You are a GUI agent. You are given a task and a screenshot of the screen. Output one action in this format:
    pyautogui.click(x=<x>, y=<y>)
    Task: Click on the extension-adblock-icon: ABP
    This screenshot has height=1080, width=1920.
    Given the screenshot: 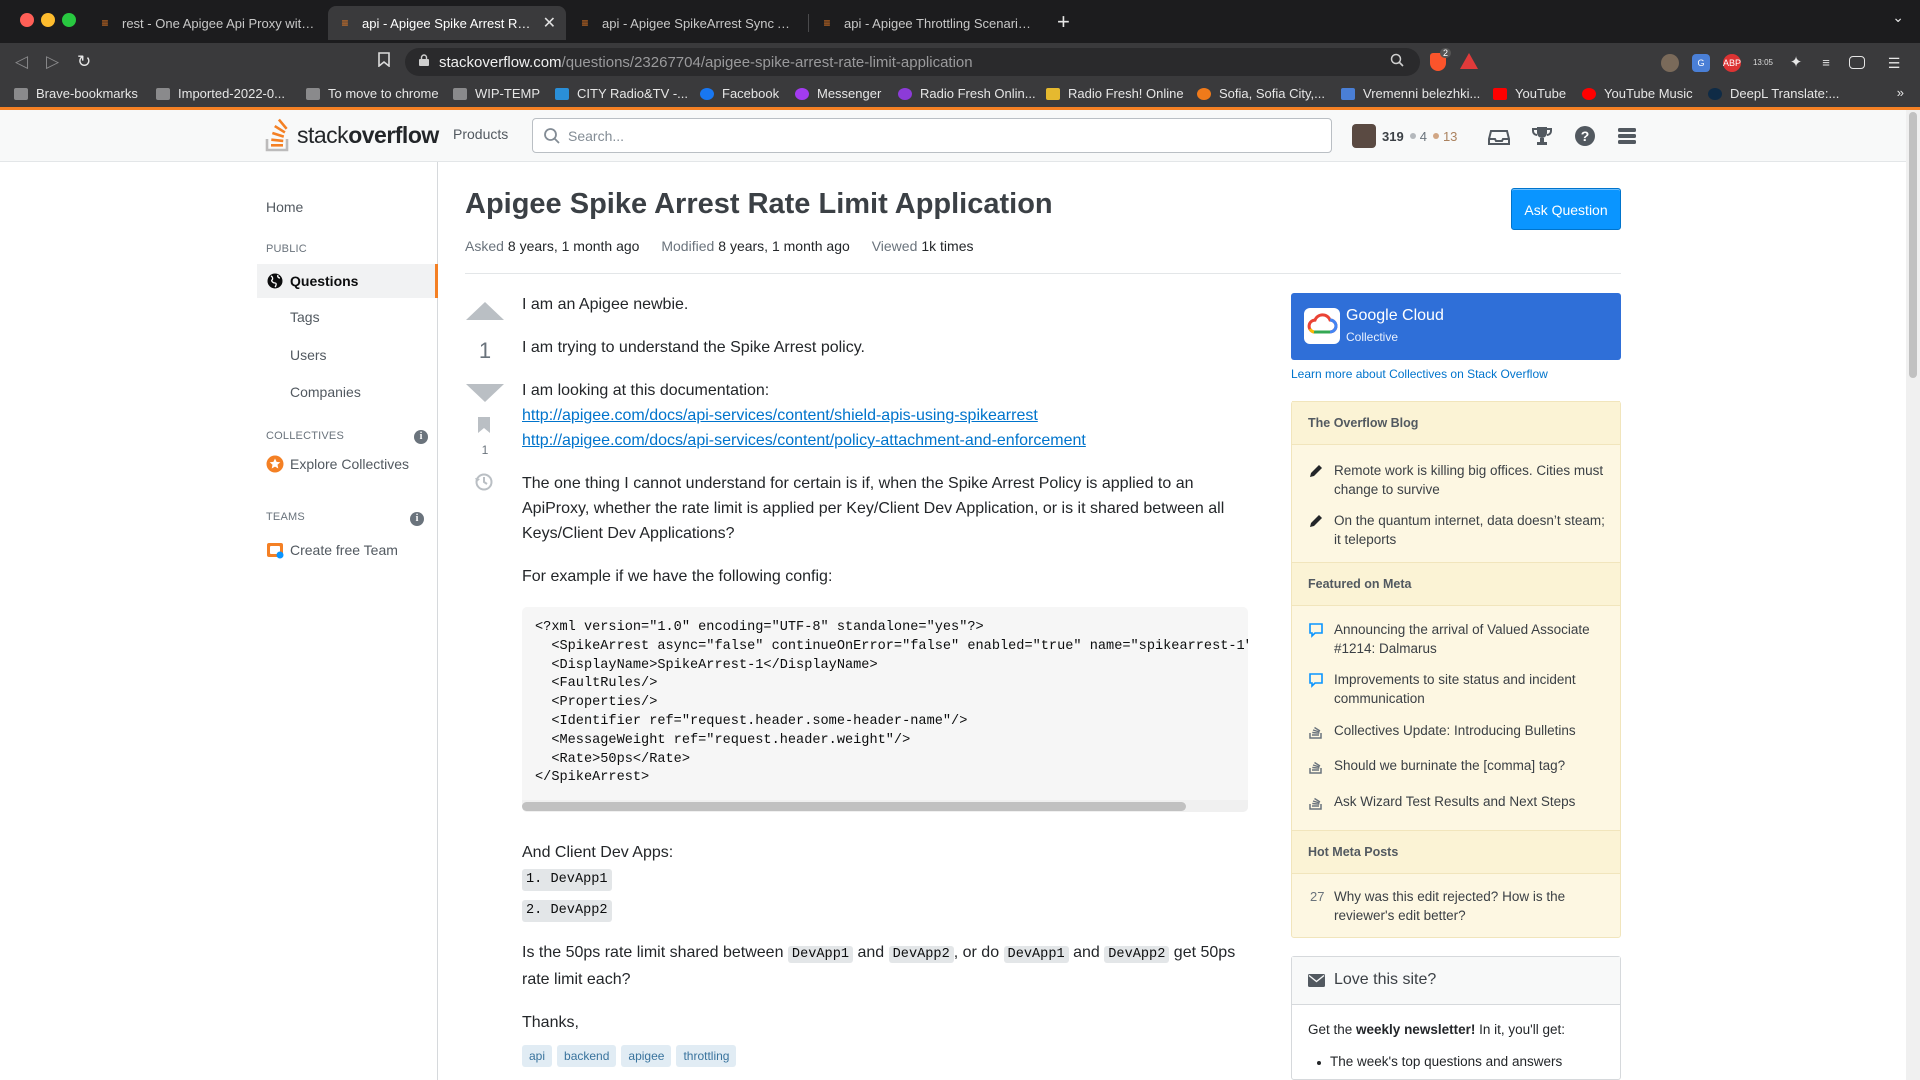 What is the action you would take?
    pyautogui.click(x=1732, y=63)
    